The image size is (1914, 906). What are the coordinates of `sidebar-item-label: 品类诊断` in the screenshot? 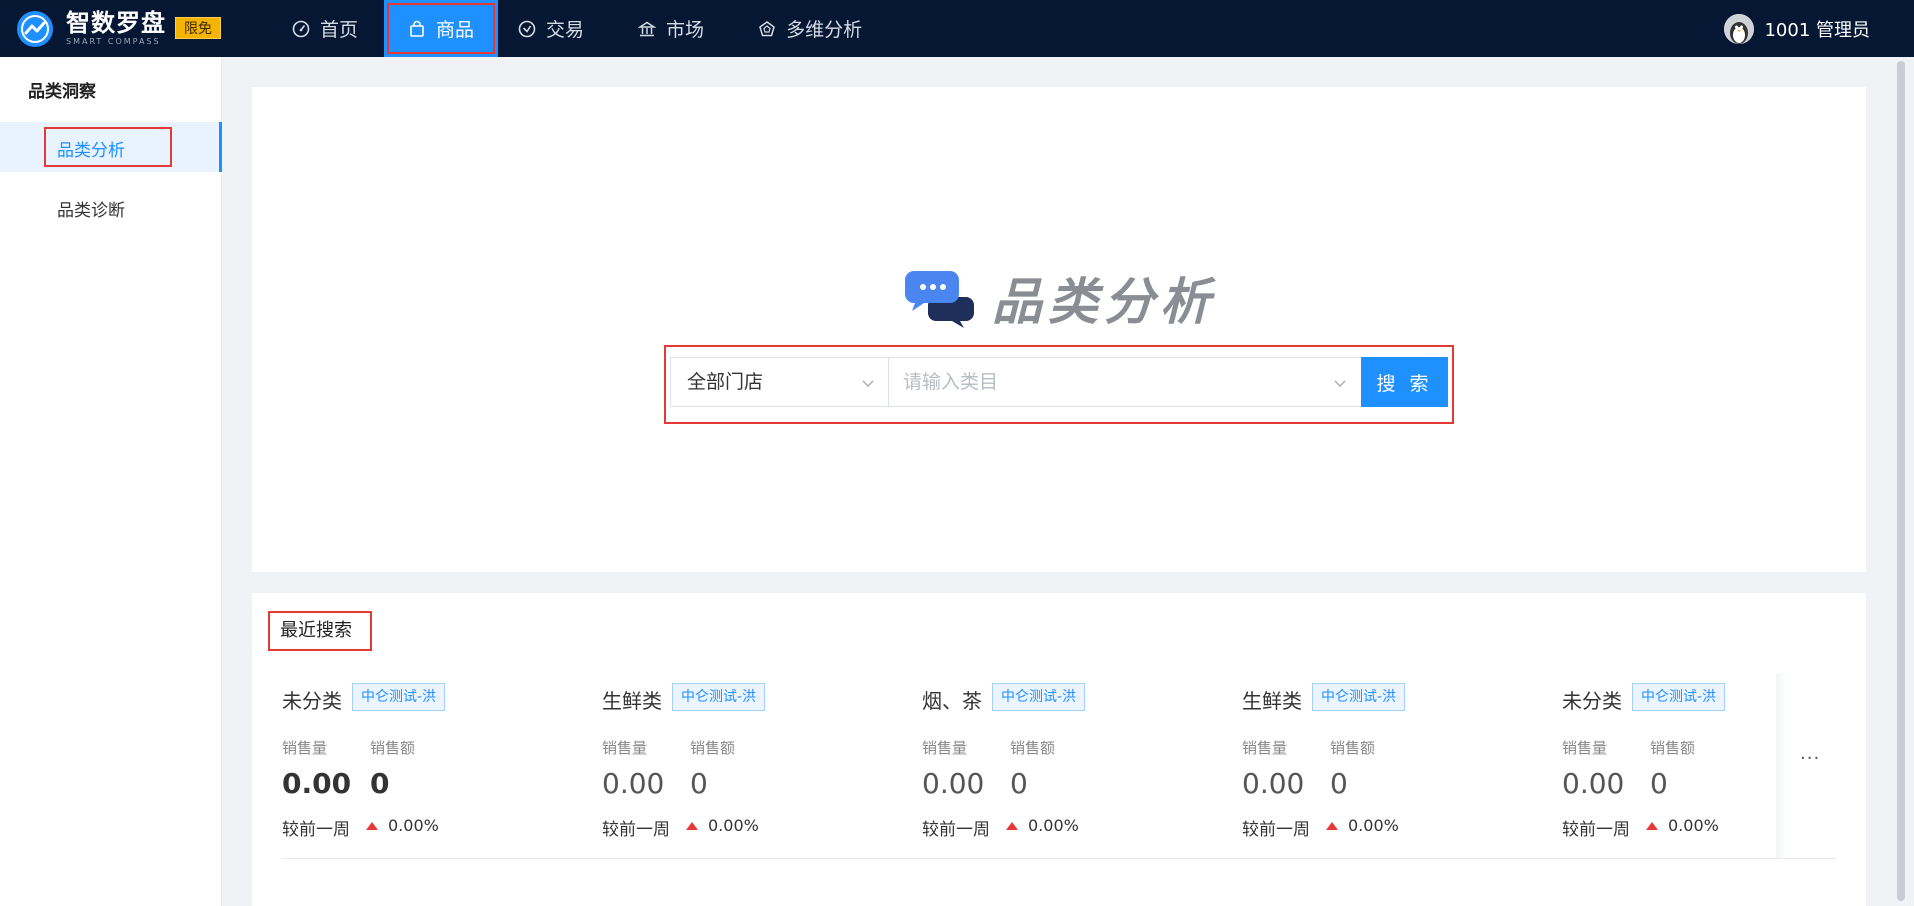 It's located at (91, 211).